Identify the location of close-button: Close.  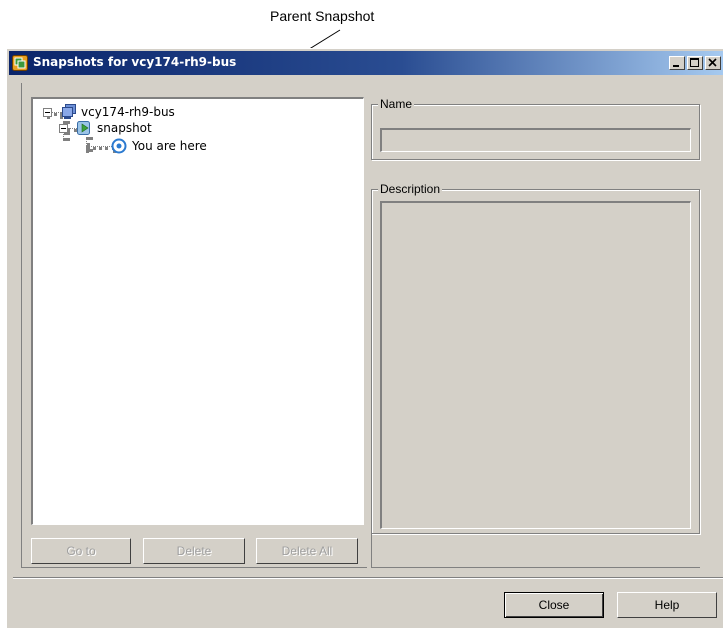
(554, 605).